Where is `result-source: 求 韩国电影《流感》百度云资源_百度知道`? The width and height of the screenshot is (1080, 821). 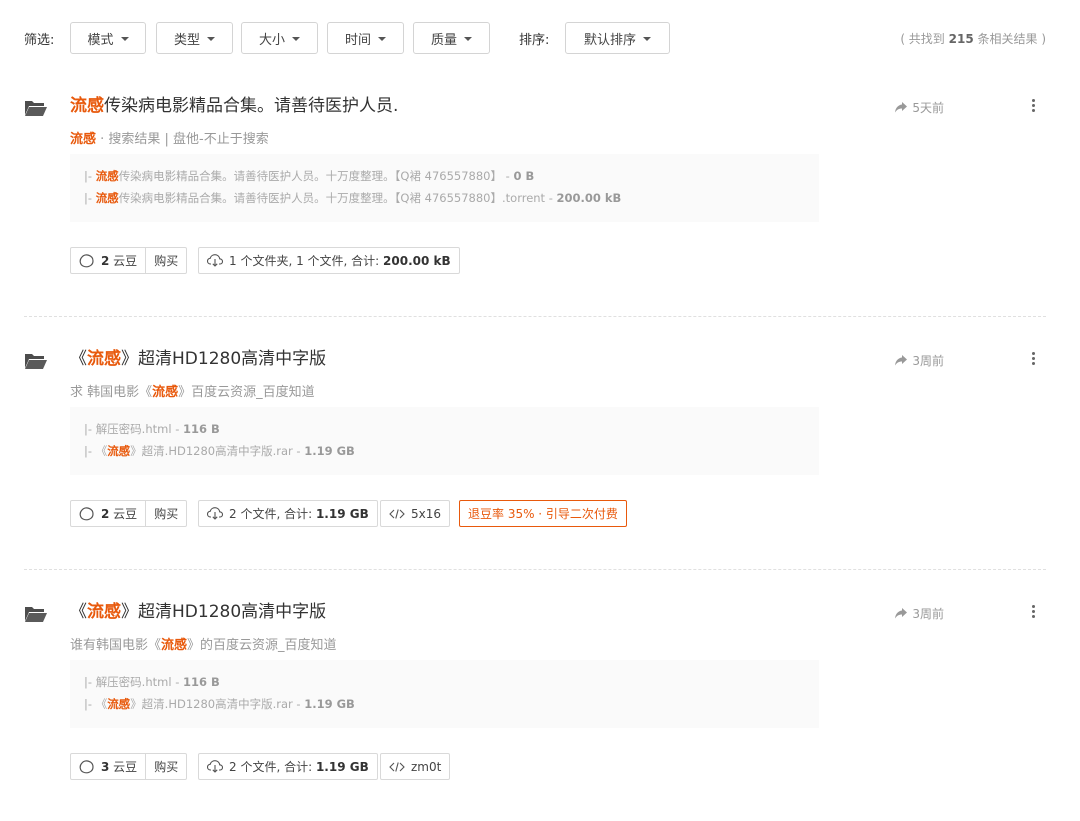
result-source: 求 韩国电影《流感》百度云资源_百度知道 is located at coordinates (192, 390).